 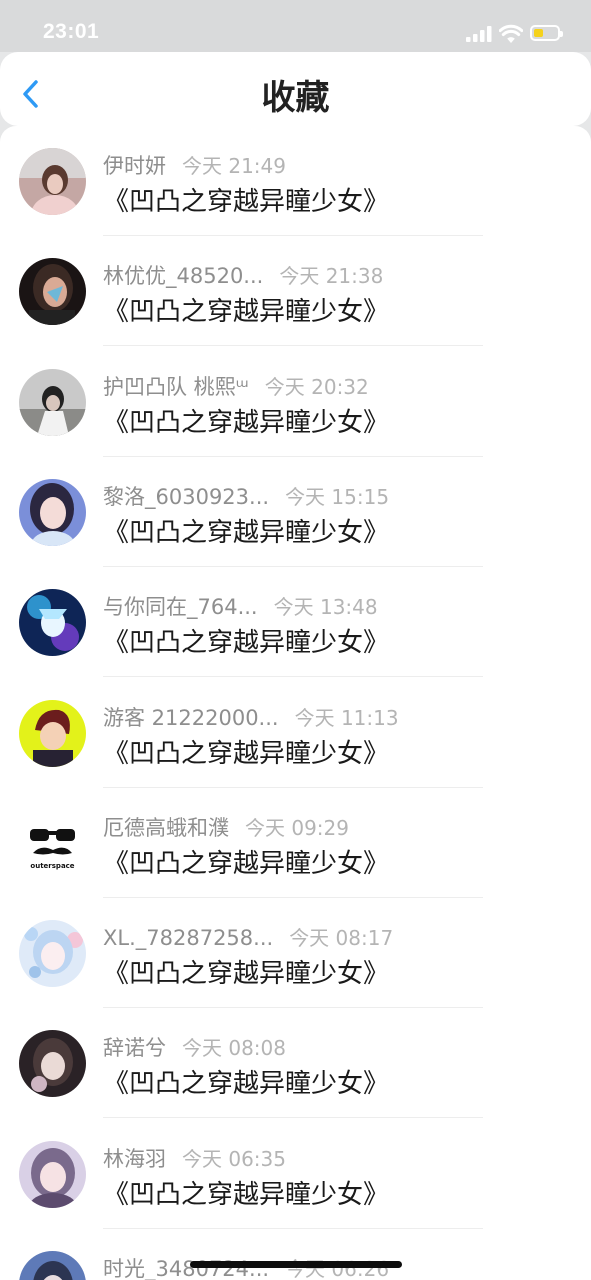 I want to click on status-time: 23:01, so click(x=71, y=31).